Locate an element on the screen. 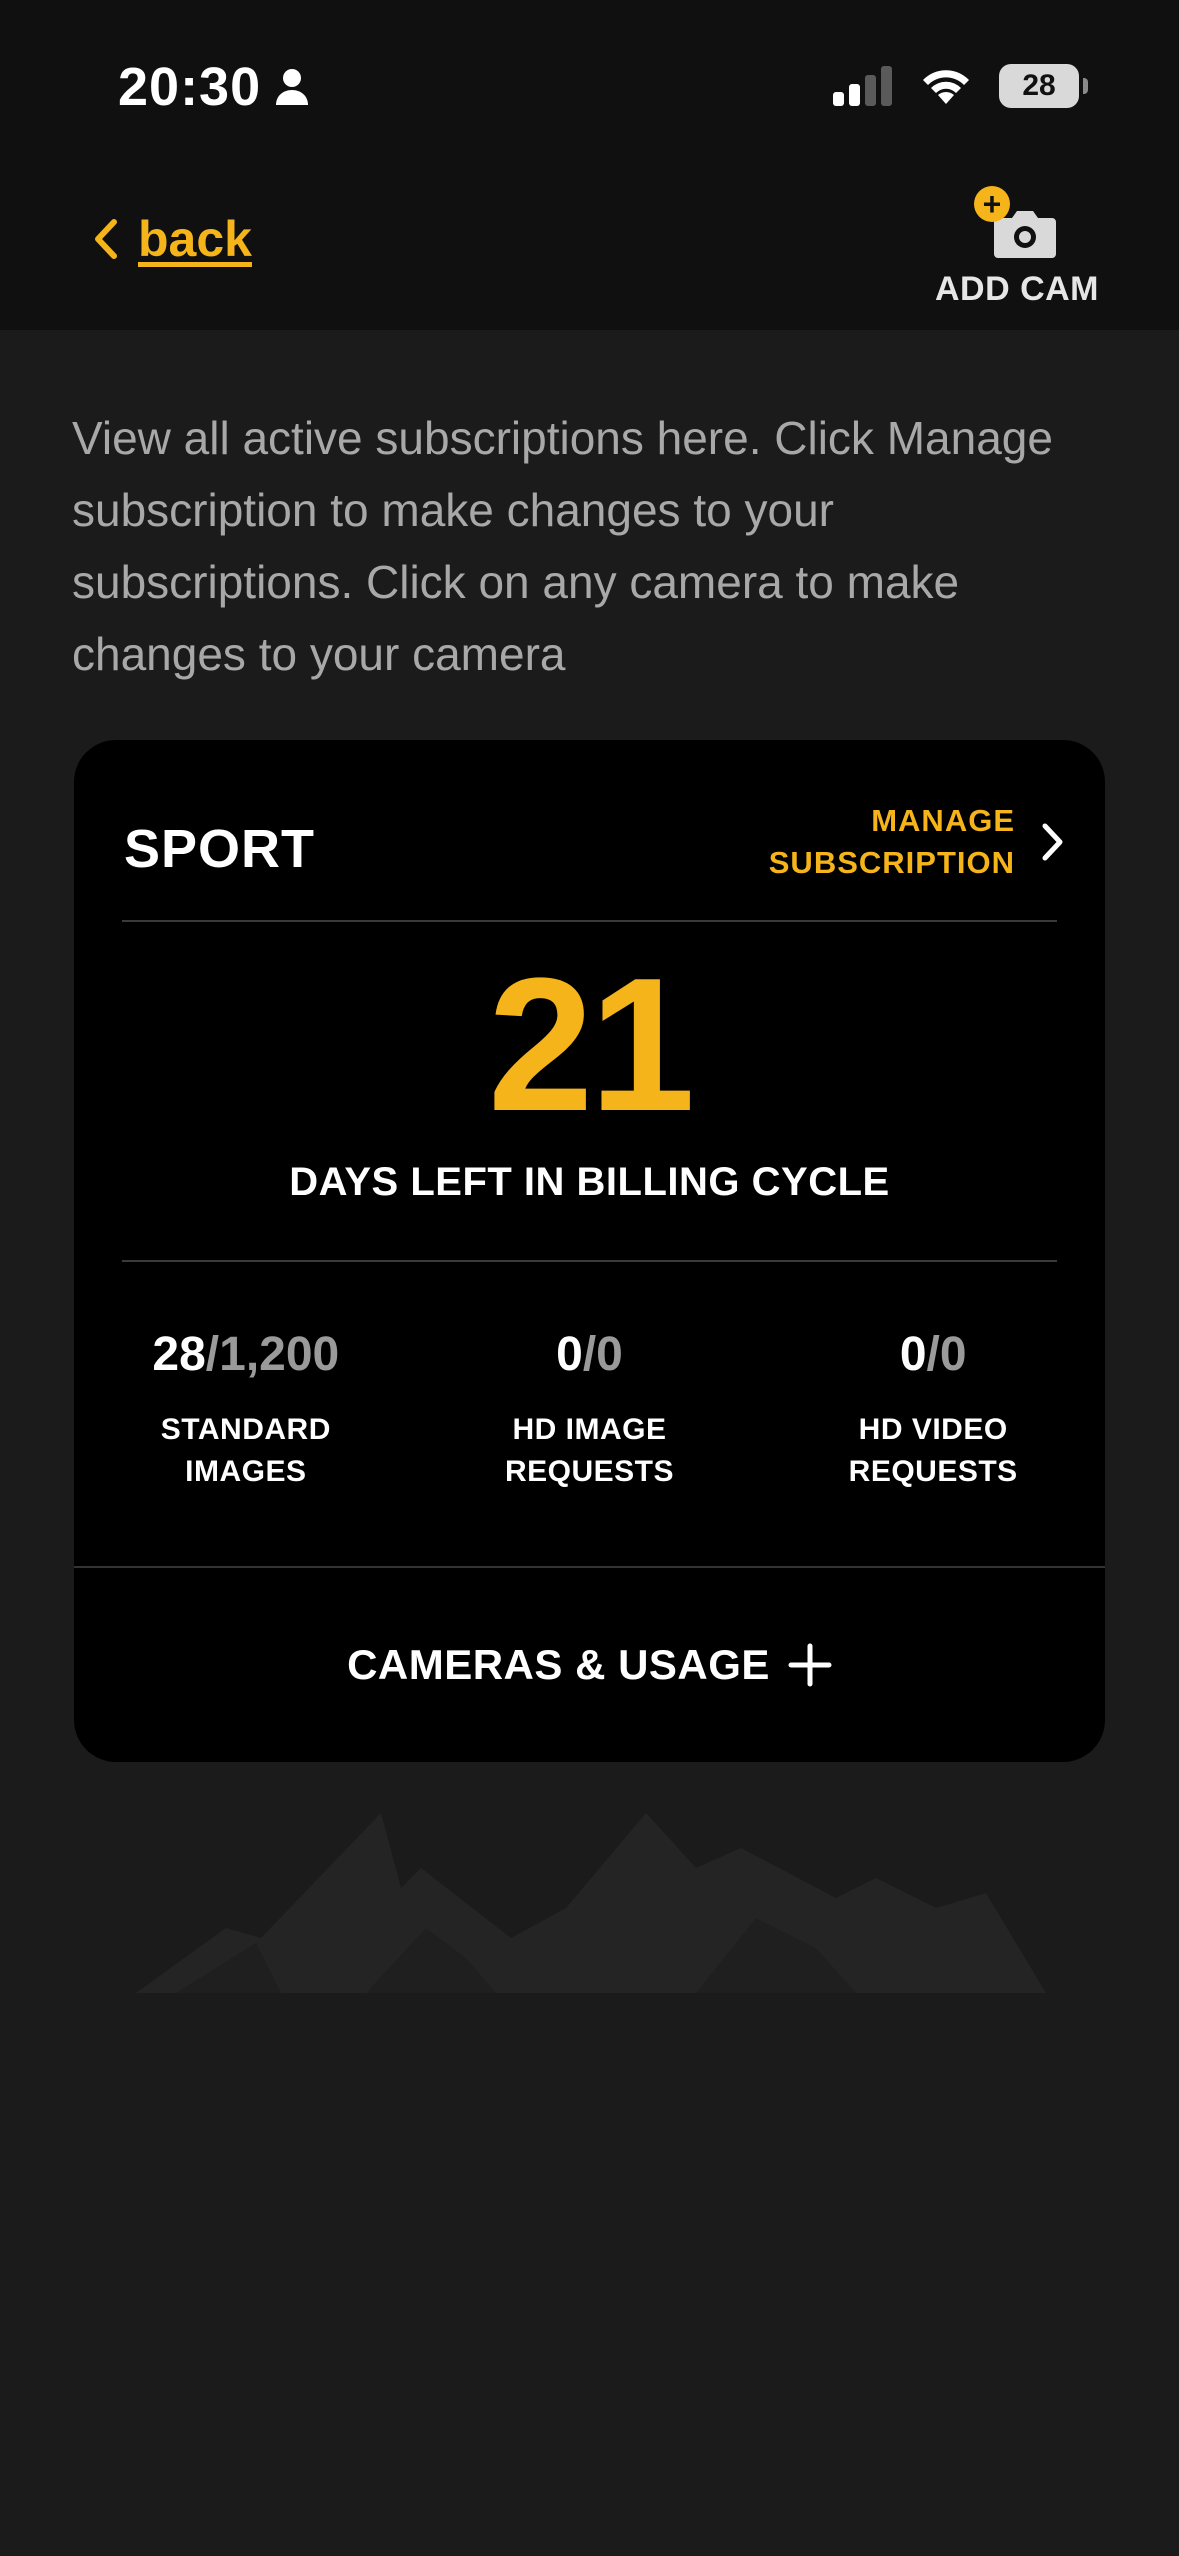  add-cam-label: ADD CAM is located at coordinates (1017, 289).